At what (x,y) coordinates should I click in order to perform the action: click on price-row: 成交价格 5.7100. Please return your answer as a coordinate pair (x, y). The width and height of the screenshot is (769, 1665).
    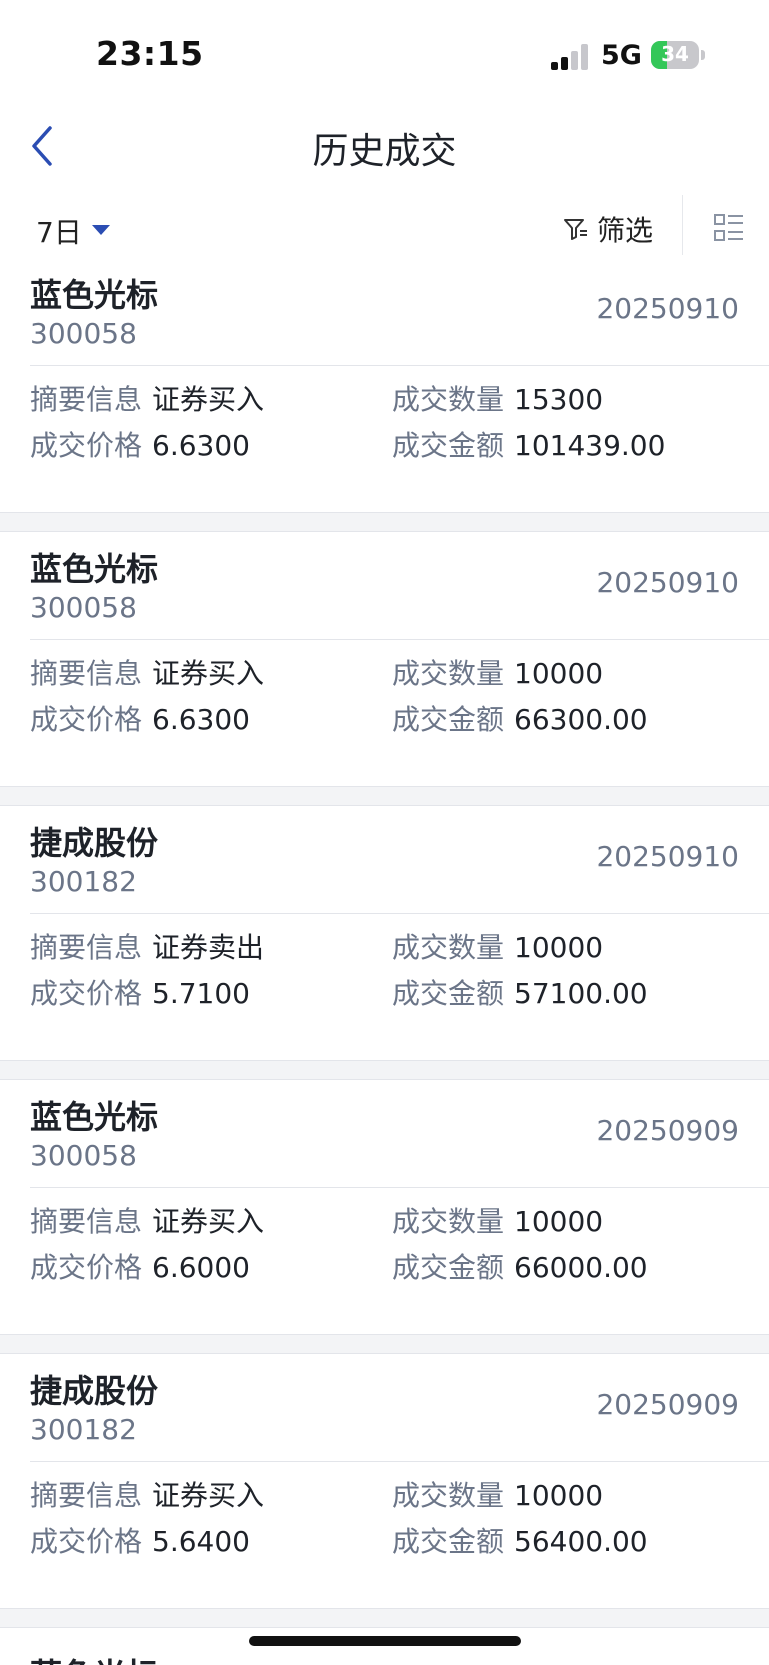
    Looking at the image, I should click on (140, 992).